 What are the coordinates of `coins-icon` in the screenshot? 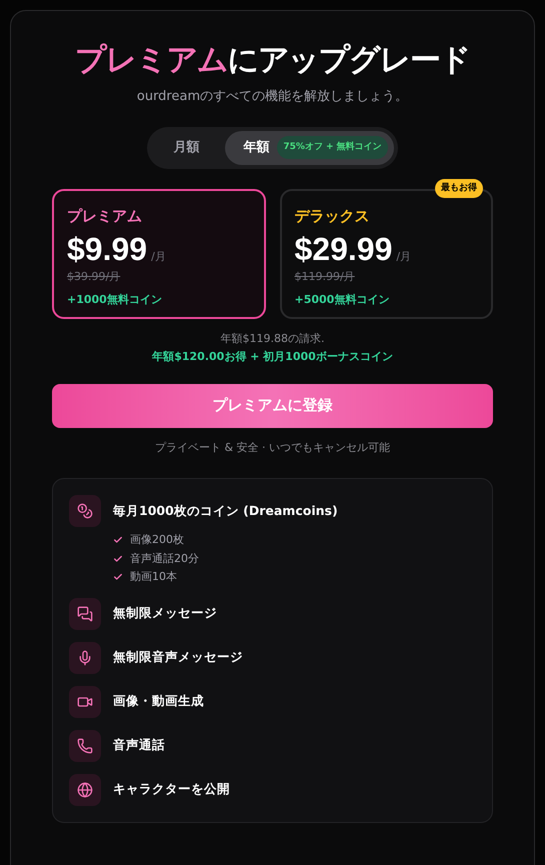 It's located at (85, 511).